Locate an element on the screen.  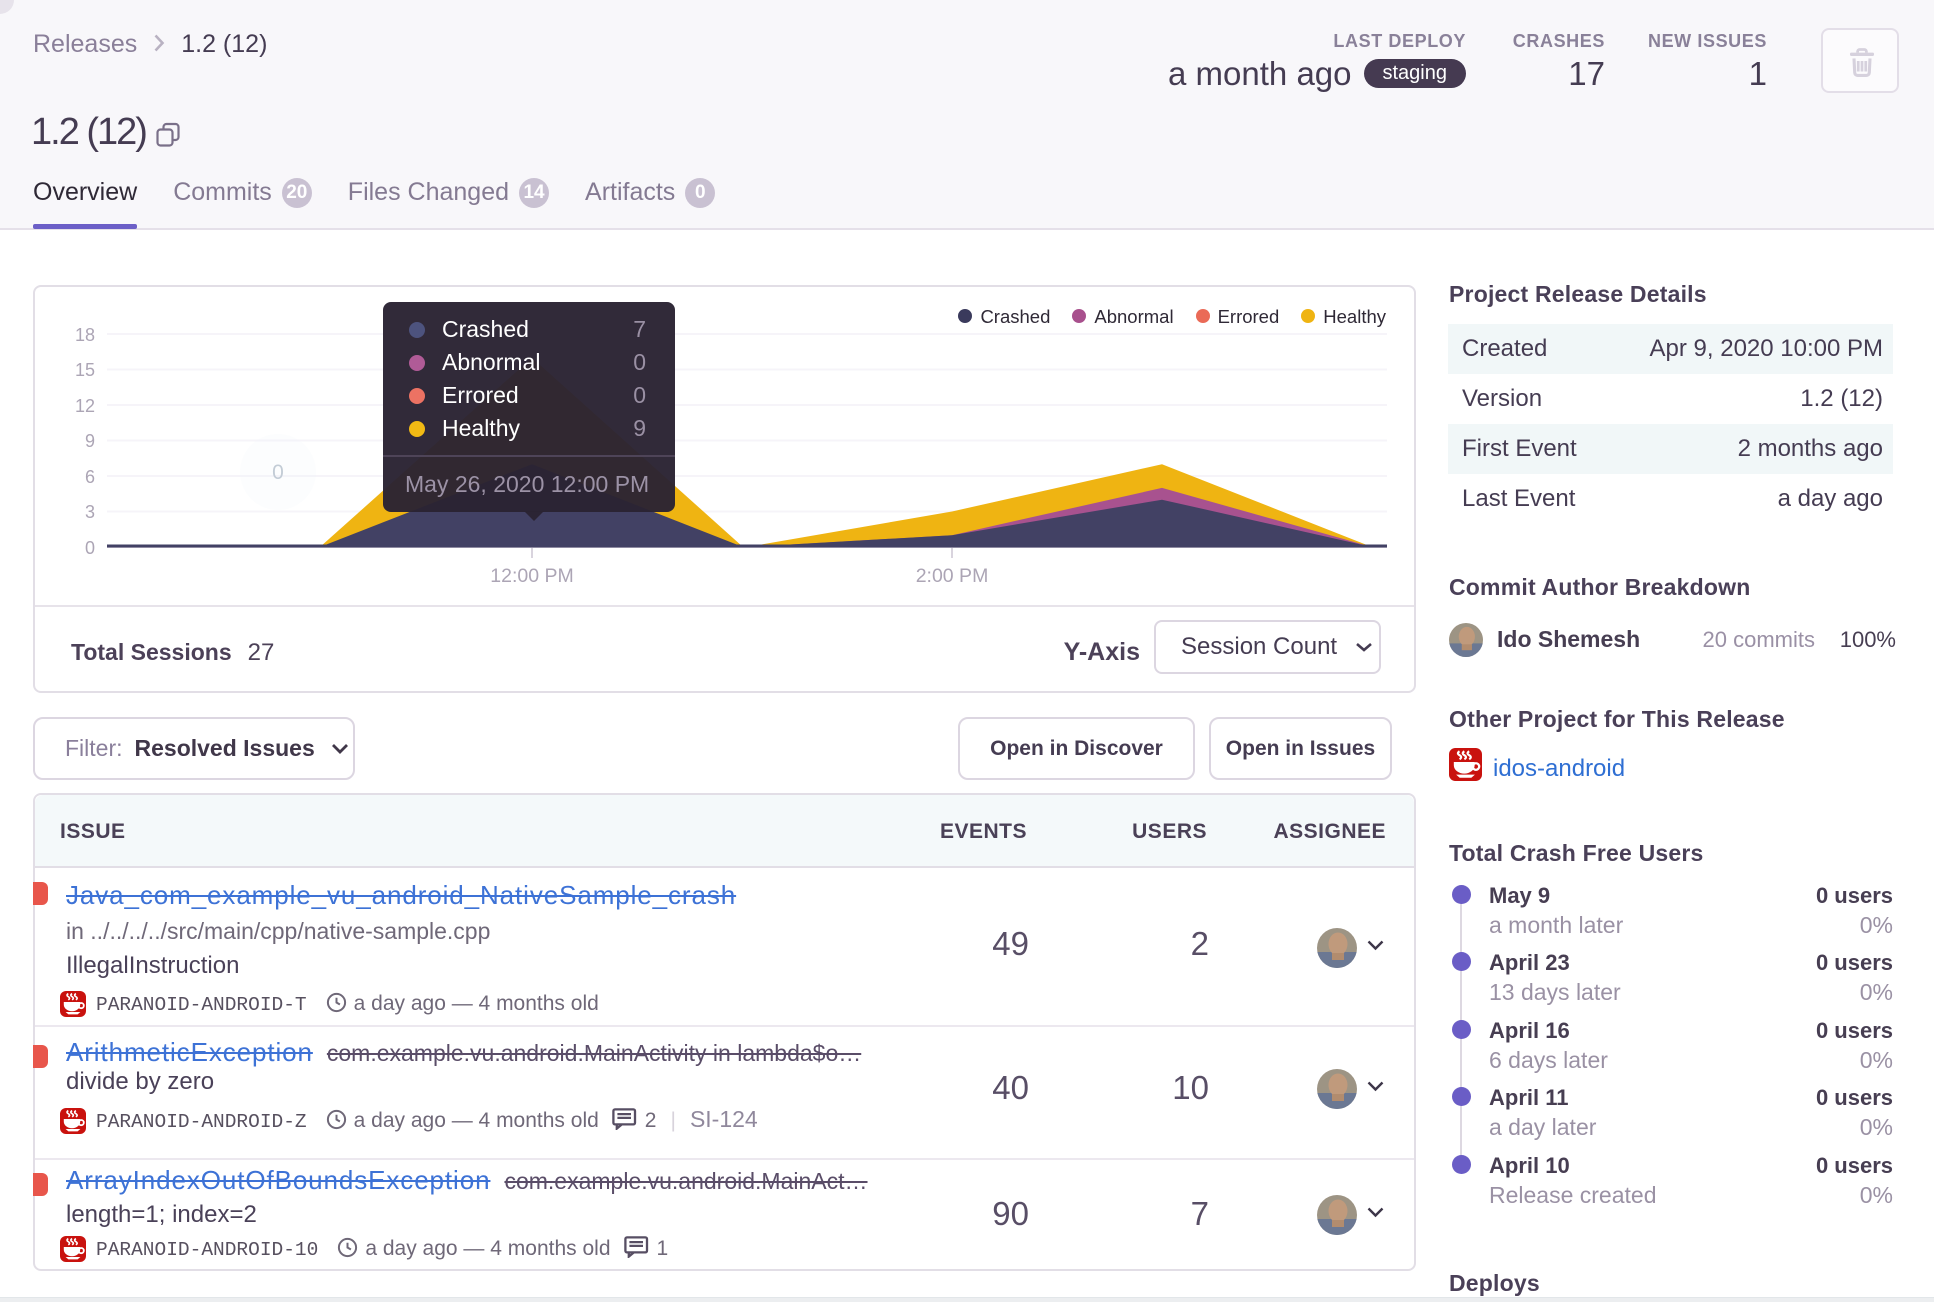
svg-text: 6 is located at coordinates (90, 477).